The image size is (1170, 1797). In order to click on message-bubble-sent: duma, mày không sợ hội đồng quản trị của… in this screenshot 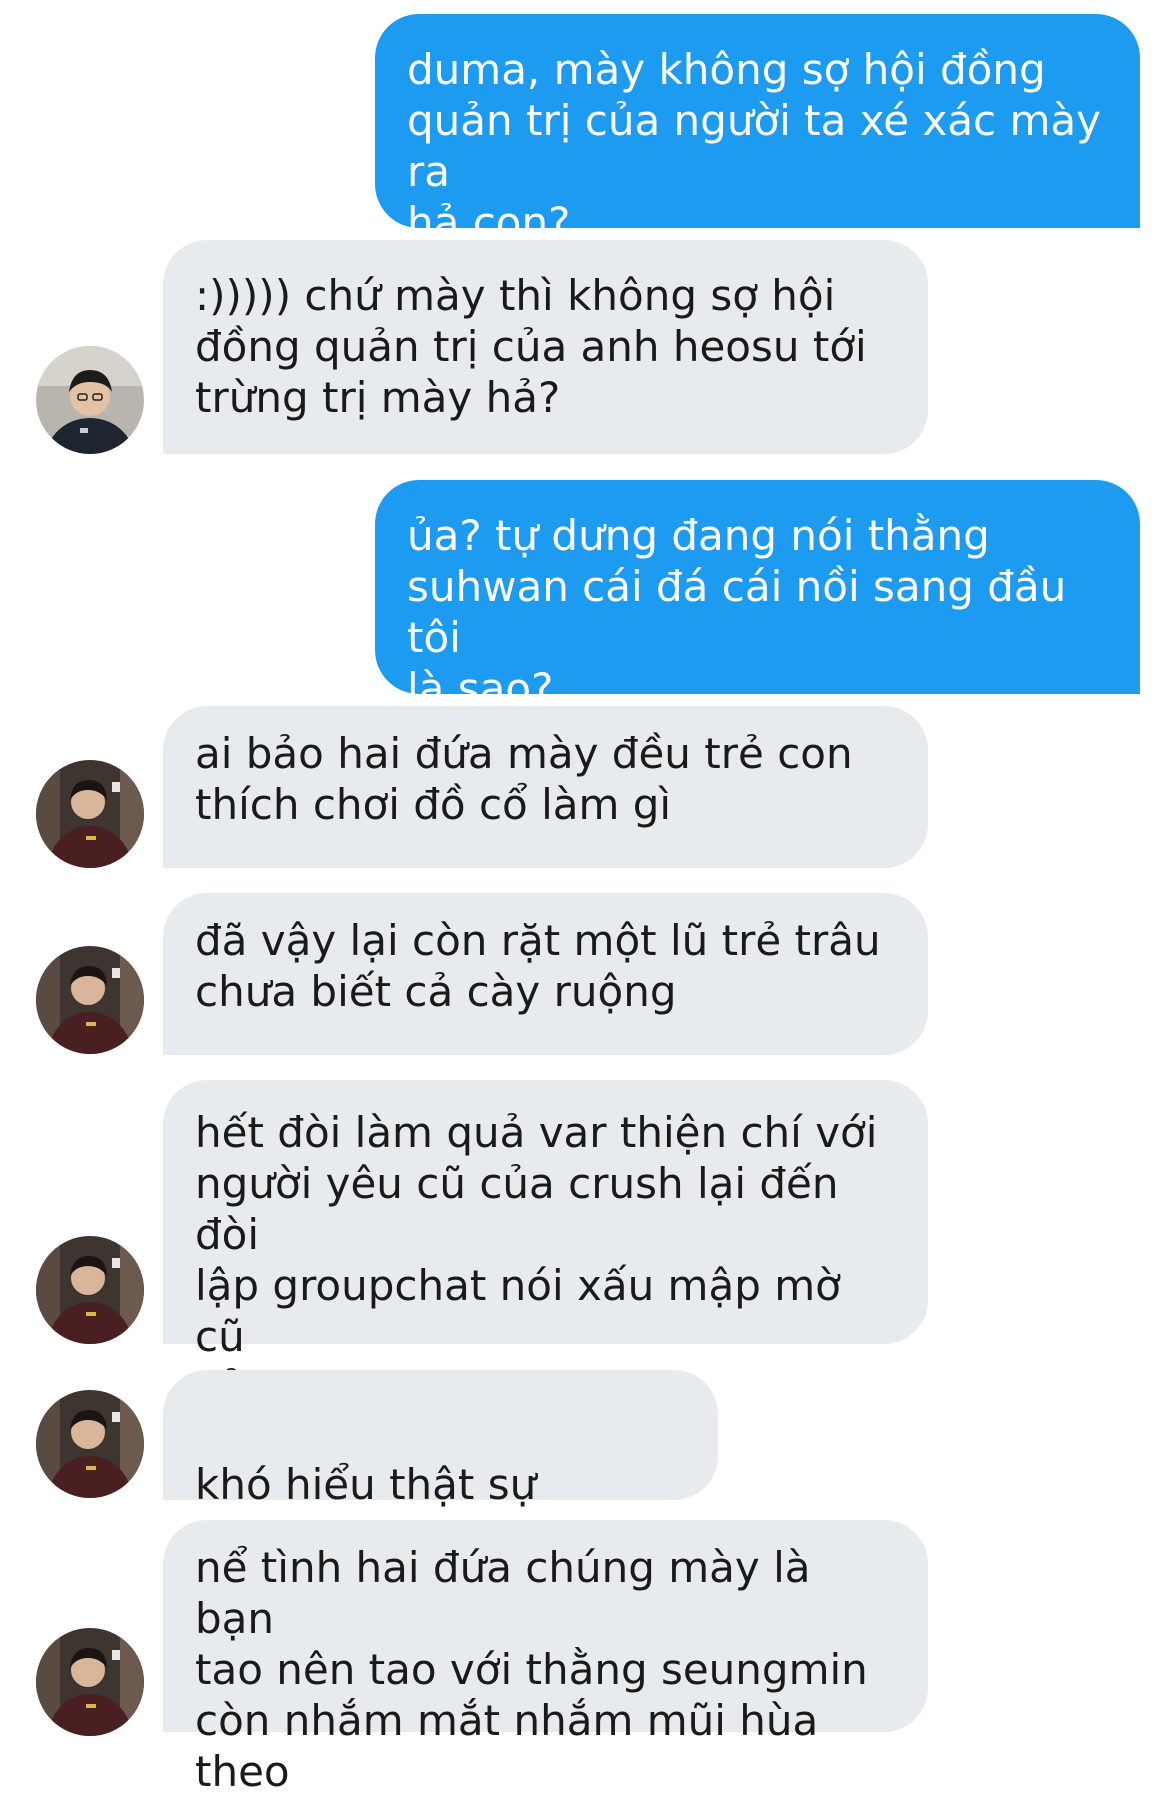, I will do `click(757, 130)`.